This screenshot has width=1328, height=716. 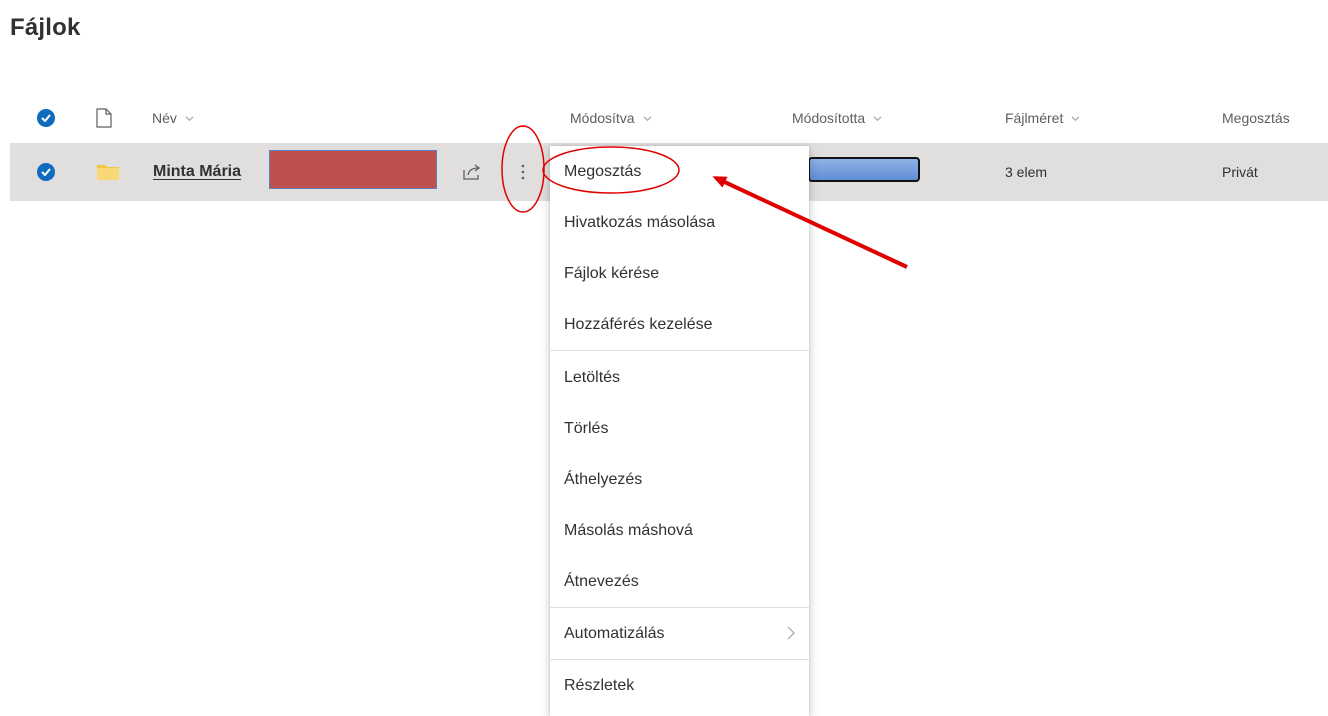 What do you see at coordinates (679, 350) in the screenshot?
I see `menu-divider` at bounding box center [679, 350].